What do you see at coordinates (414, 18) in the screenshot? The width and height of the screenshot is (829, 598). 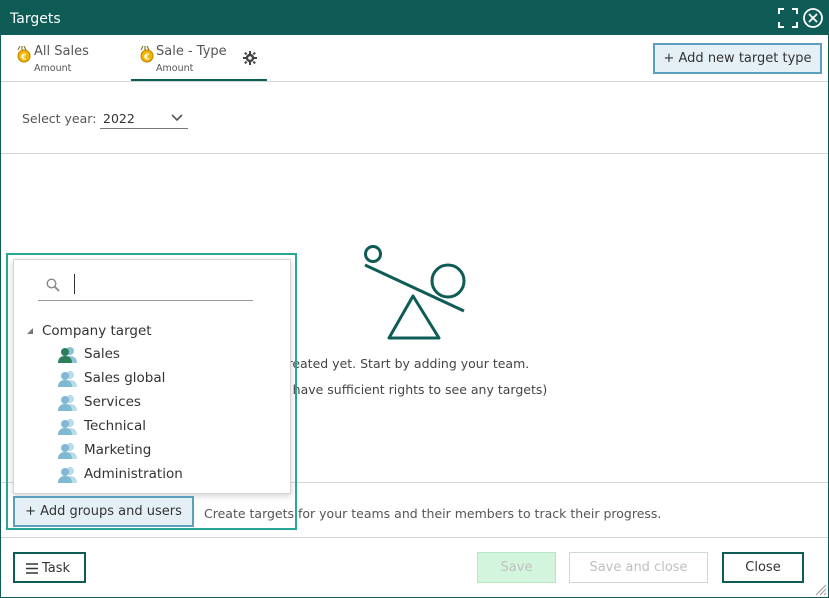 I see `title-bar: Targets` at bounding box center [414, 18].